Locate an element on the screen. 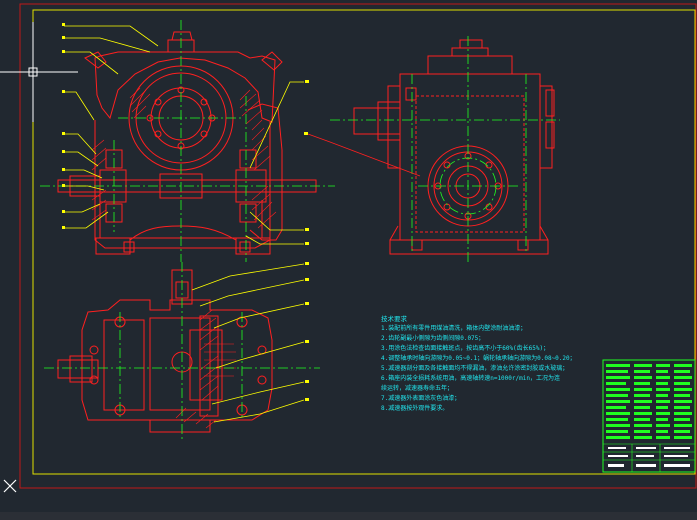  tech-req-line: 5.减速器剖分面及各接触面均不得漏油，渗油允许涂密封胶或水玻璃； is located at coordinates (475, 368).